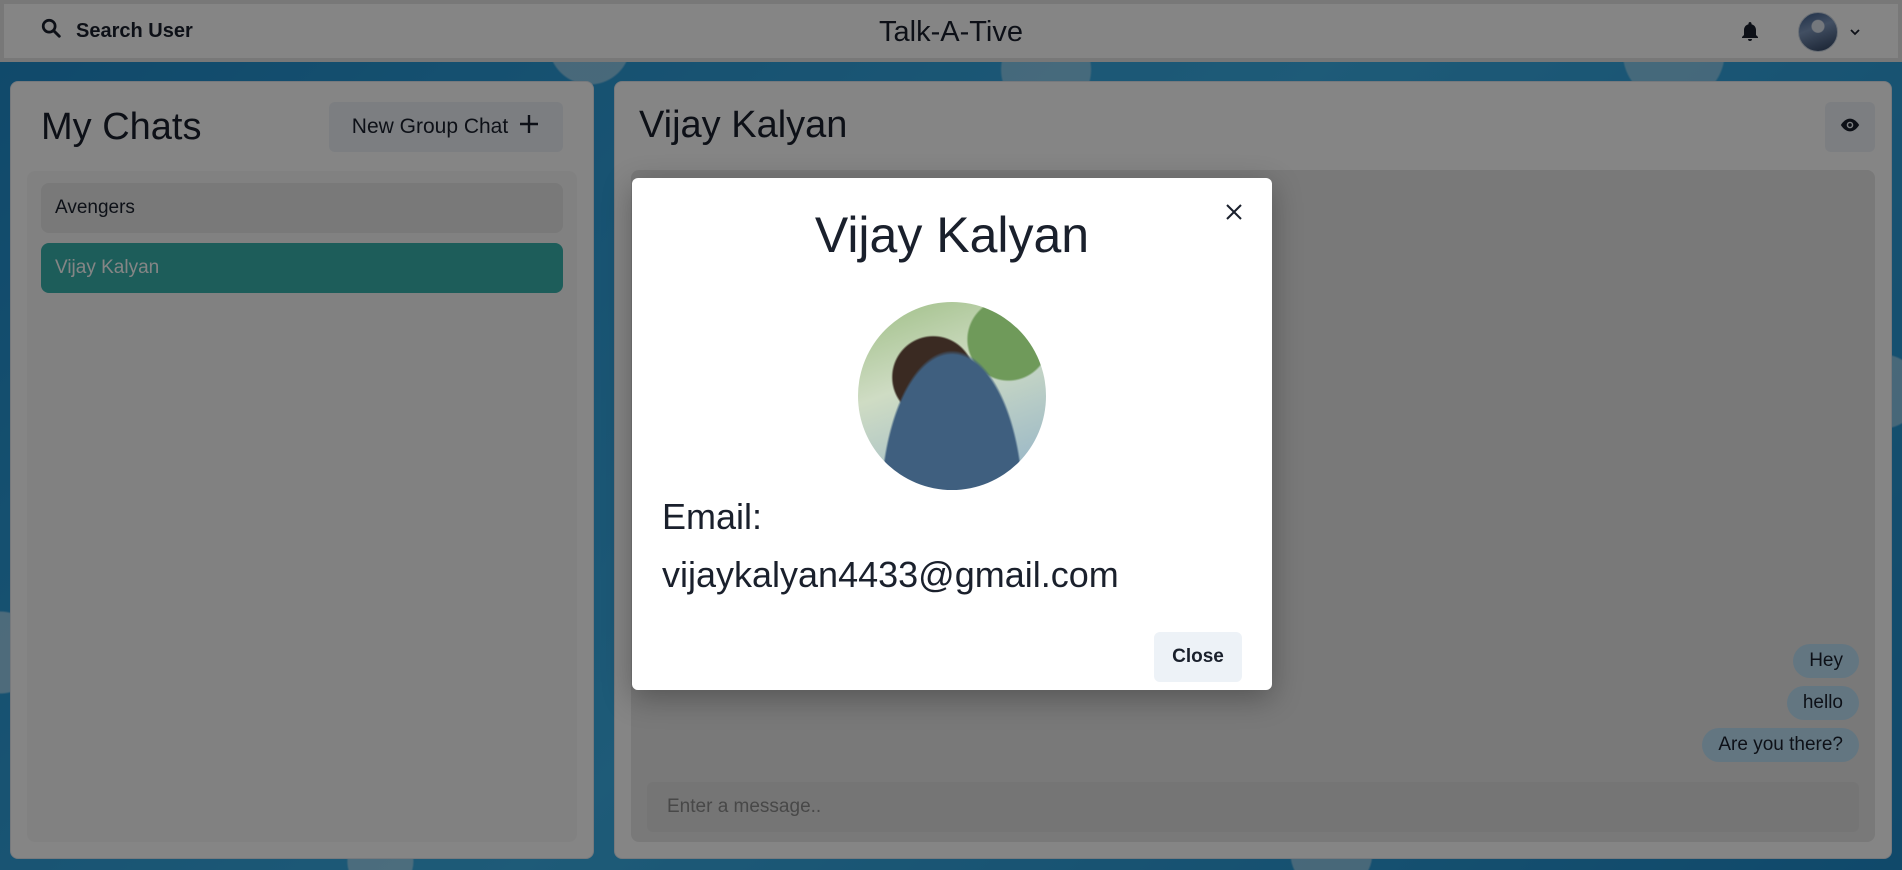 The image size is (1902, 870). Describe the element at coordinates (890, 574) in the screenshot. I see `email-value: vijaykalyan4433@gmail.com` at that location.